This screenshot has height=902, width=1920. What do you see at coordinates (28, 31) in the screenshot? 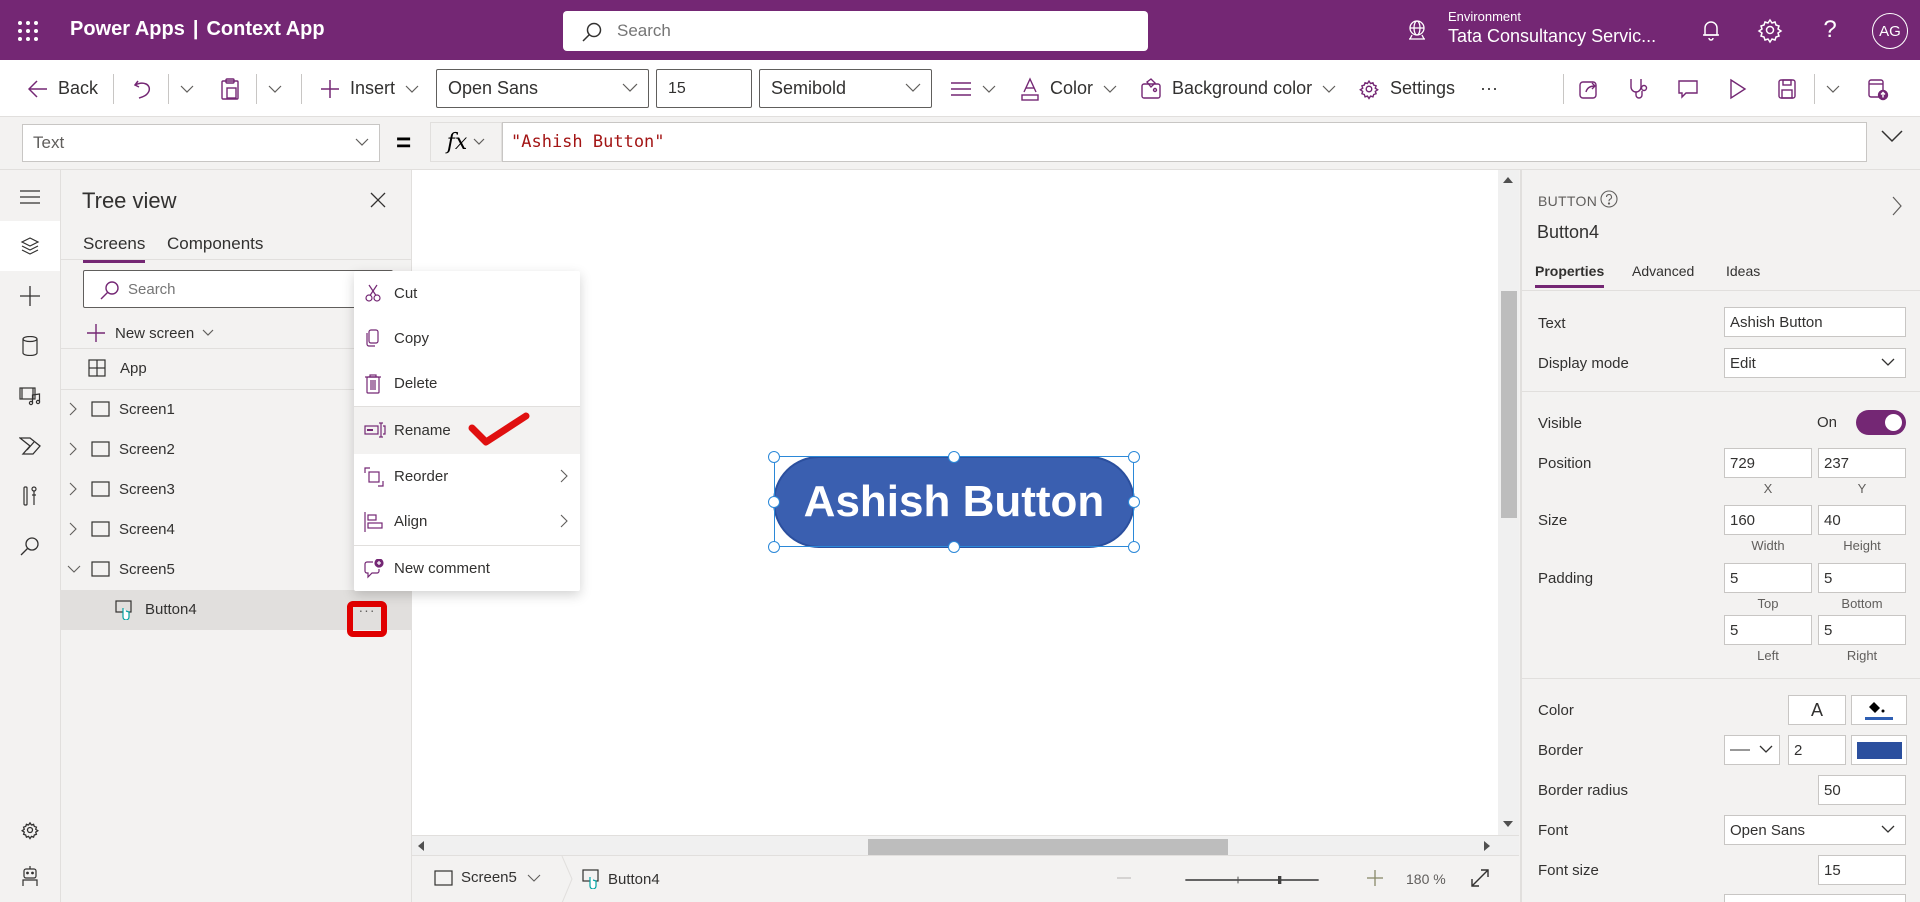
I see `app-launcher-icon` at bounding box center [28, 31].